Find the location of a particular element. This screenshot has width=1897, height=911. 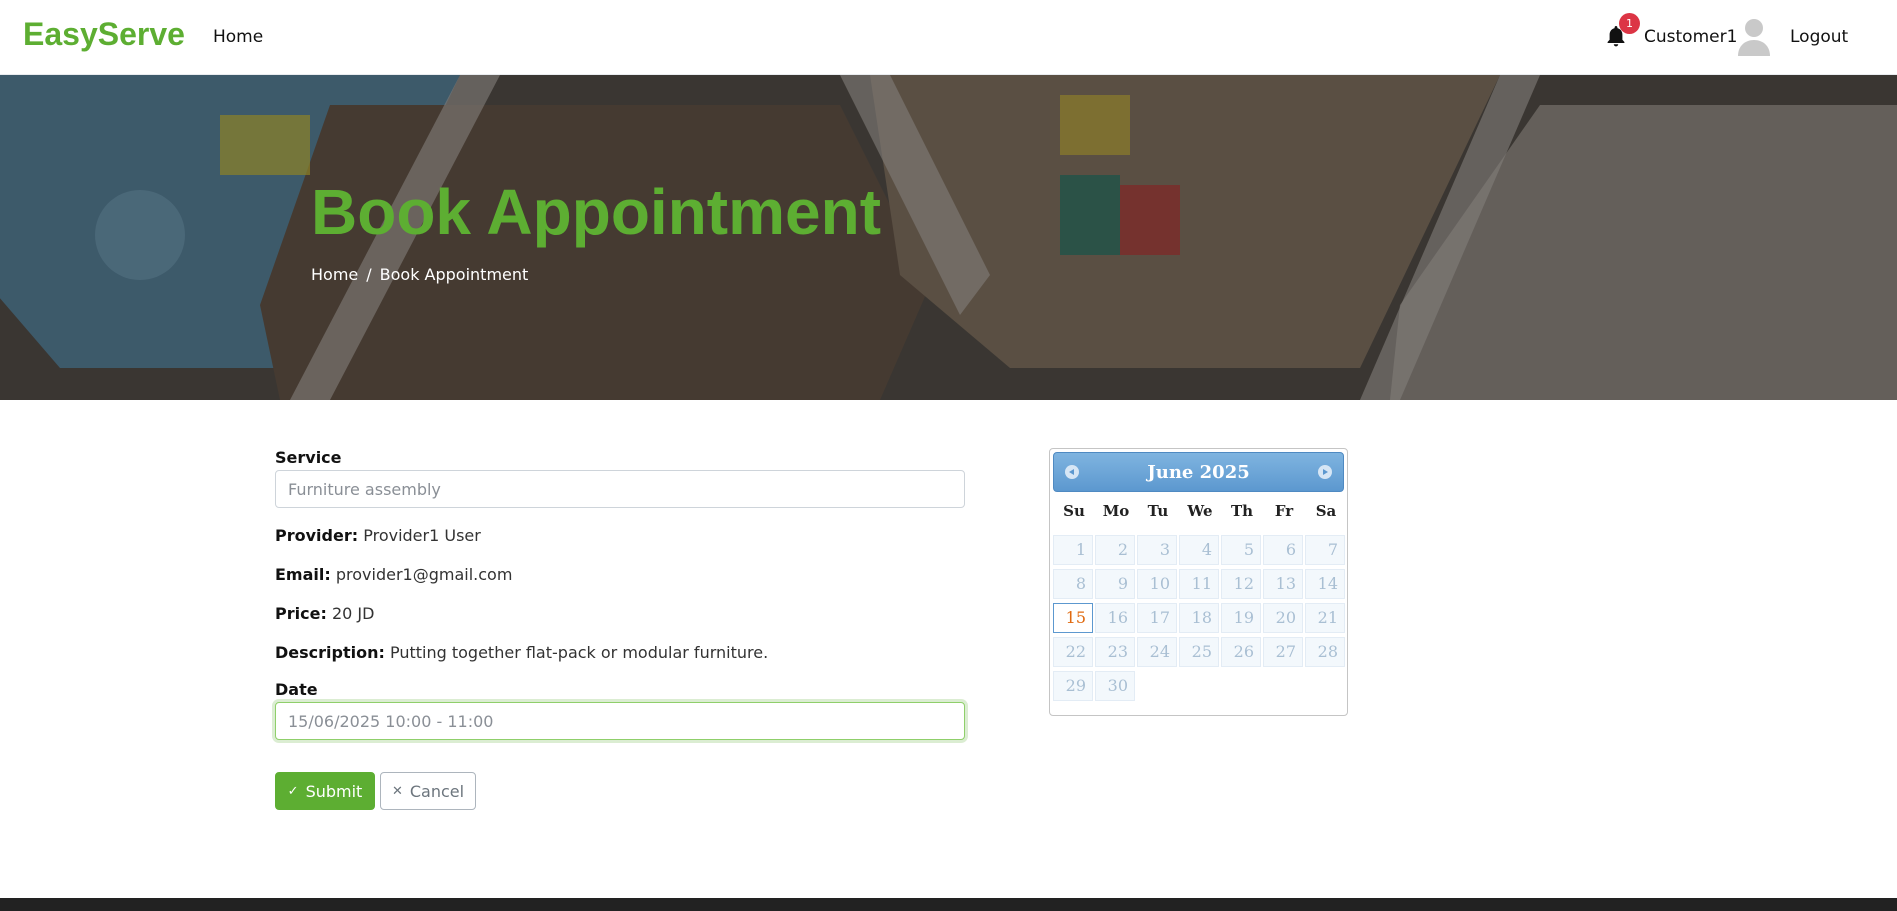

submit-button: ✓ Submit is located at coordinates (325, 791).